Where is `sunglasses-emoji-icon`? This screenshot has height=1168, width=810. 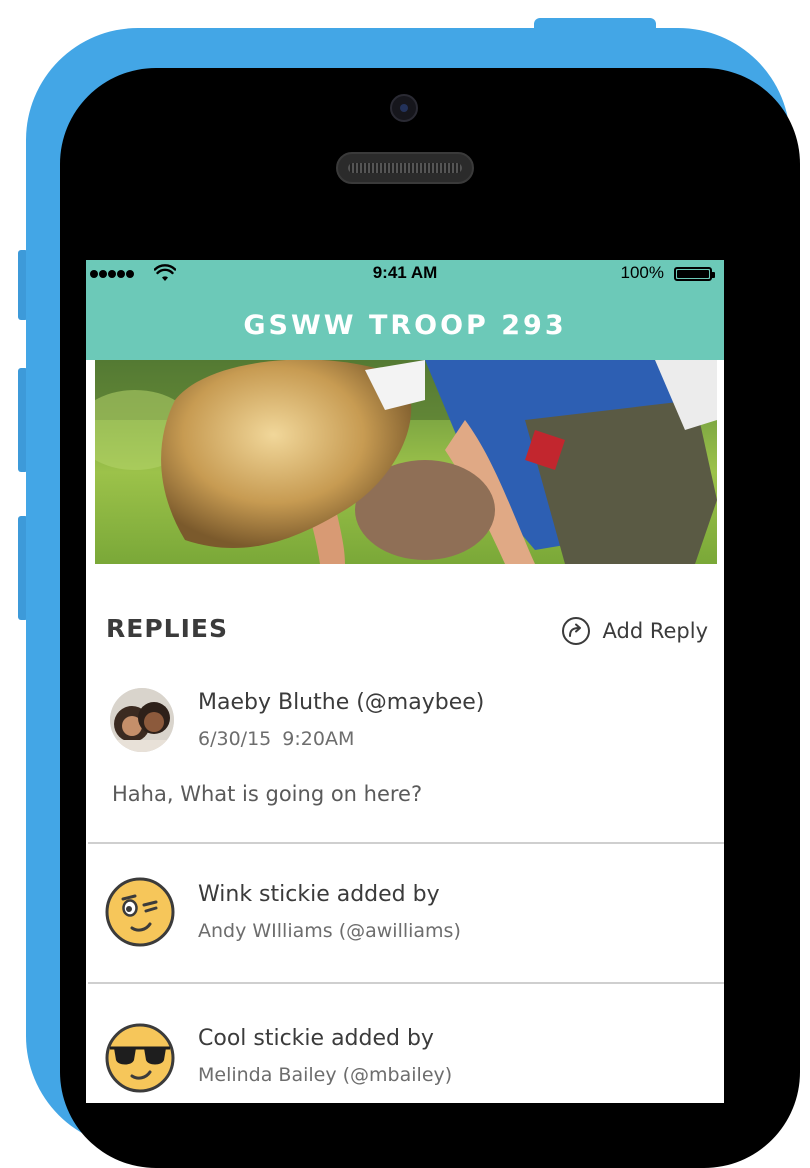 sunglasses-emoji-icon is located at coordinates (140, 1058).